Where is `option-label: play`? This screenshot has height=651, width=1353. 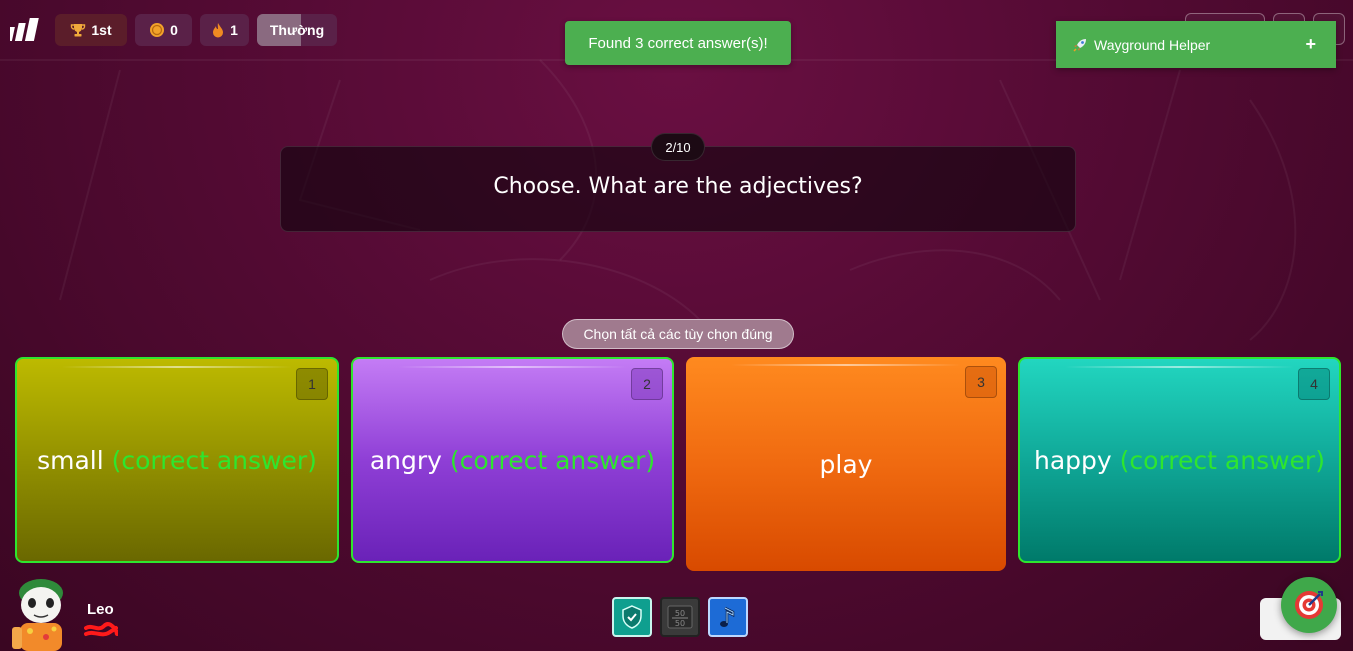
option-label: play is located at coordinates (846, 464).